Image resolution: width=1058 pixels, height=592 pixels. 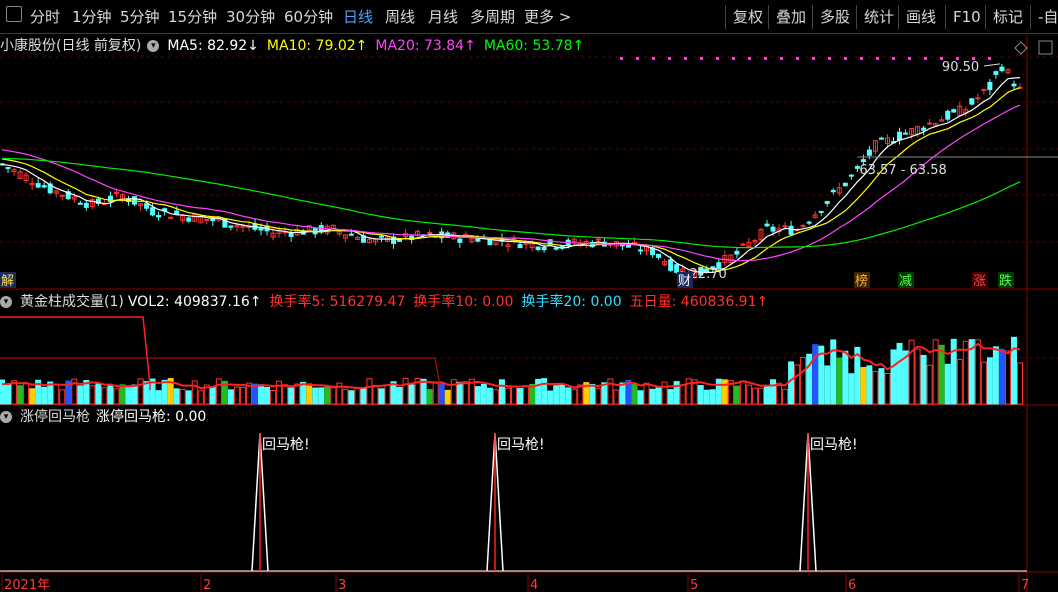 What do you see at coordinates (7, 281) in the screenshot?
I see `badge-jie: 解` at bounding box center [7, 281].